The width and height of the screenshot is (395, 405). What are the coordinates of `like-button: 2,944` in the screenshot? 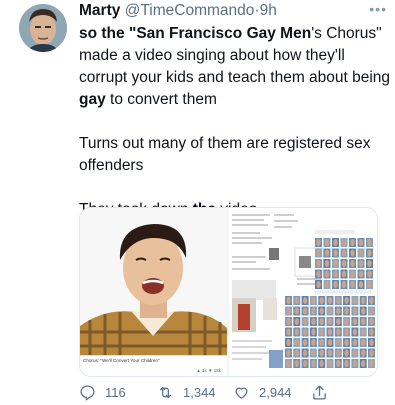 It's located at (262, 392).